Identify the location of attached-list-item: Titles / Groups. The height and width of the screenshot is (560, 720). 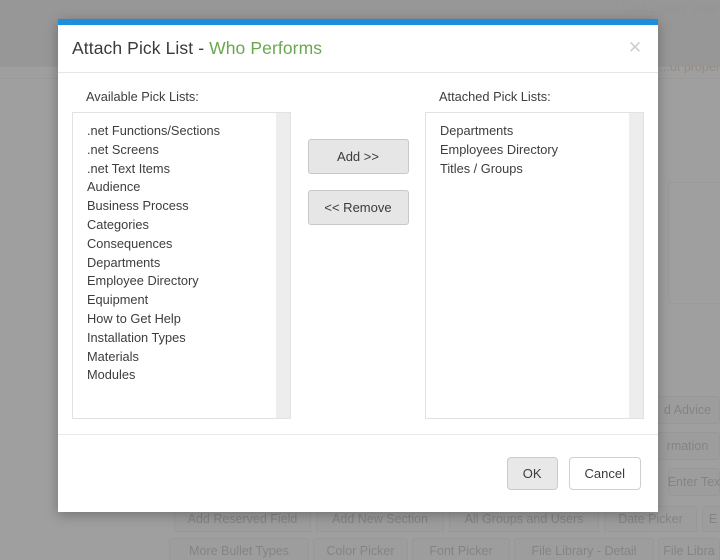
(534, 169).